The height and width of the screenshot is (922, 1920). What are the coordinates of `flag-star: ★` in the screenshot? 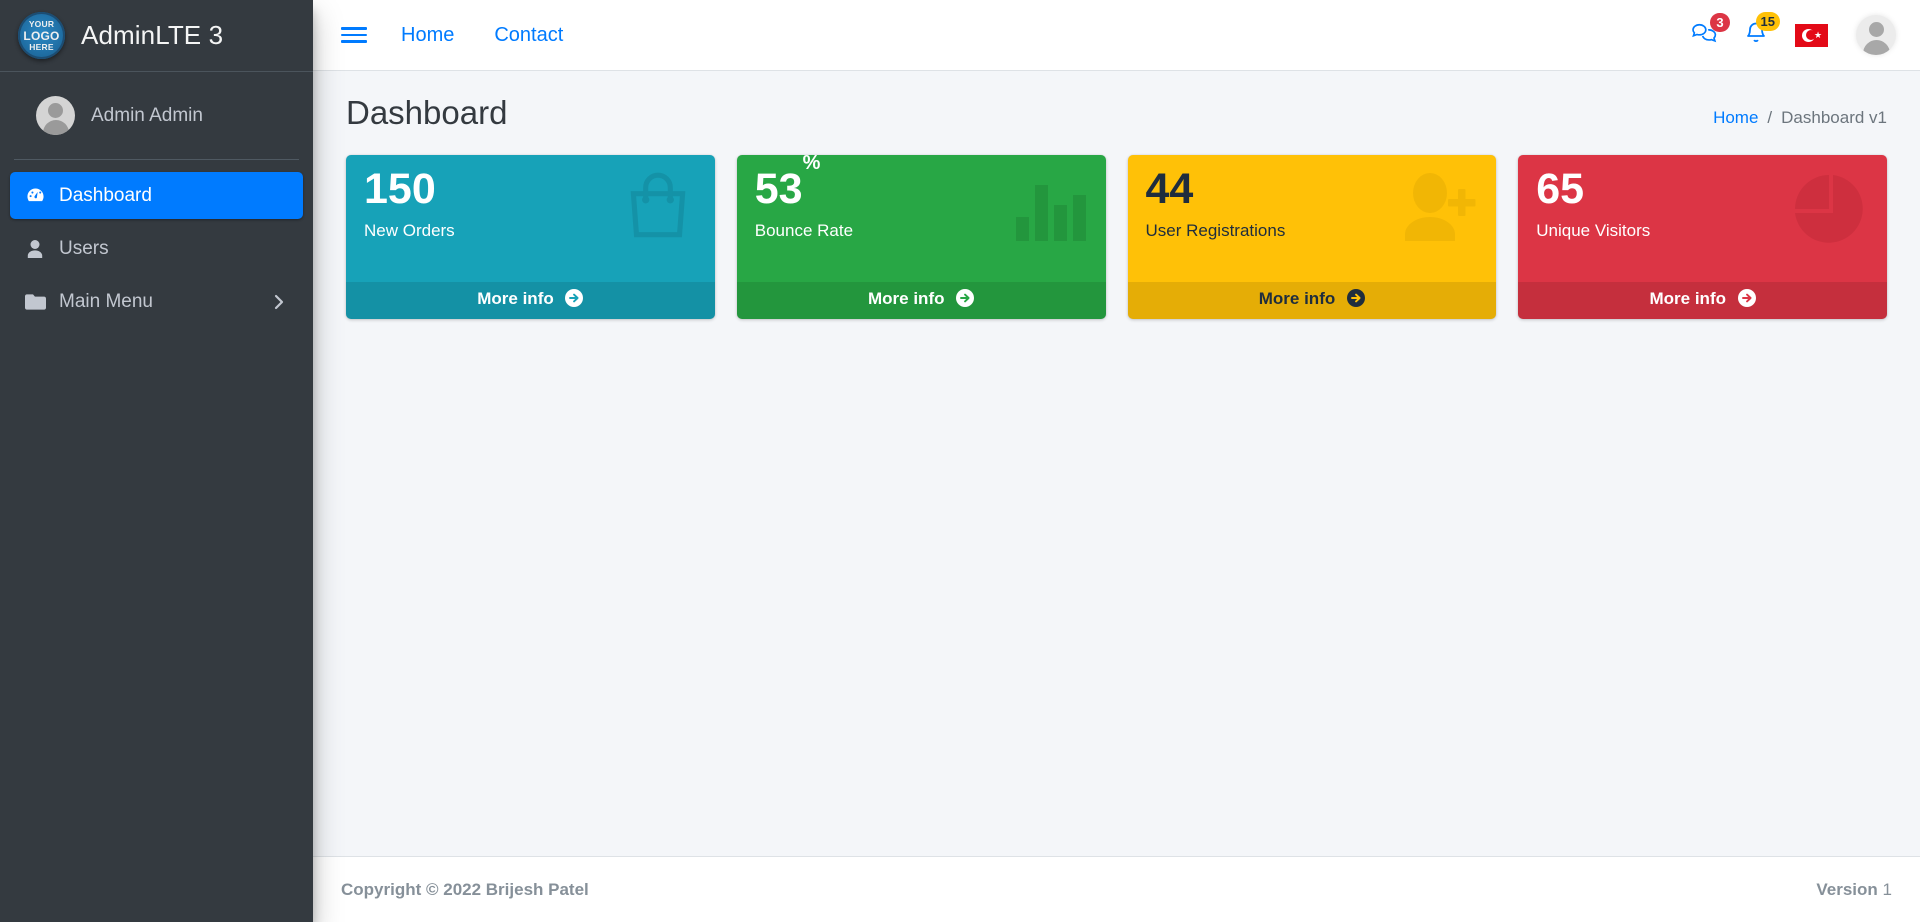 It's located at (1818, 34).